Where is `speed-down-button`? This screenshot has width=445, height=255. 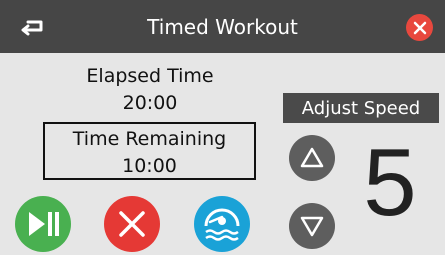
speed-down-button is located at coordinates (312, 226).